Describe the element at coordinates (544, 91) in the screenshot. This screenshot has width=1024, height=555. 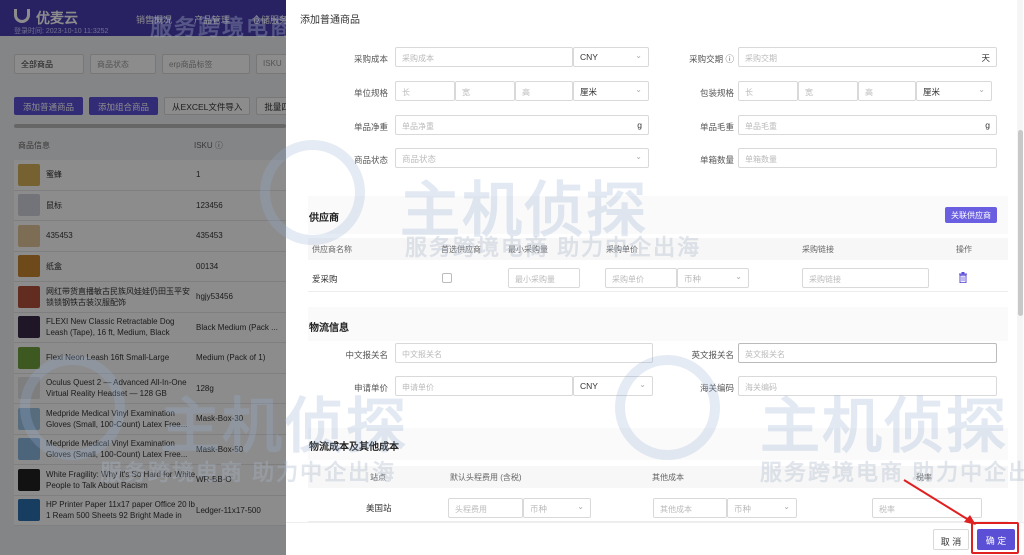
I see `unit-height-input: 高` at that location.